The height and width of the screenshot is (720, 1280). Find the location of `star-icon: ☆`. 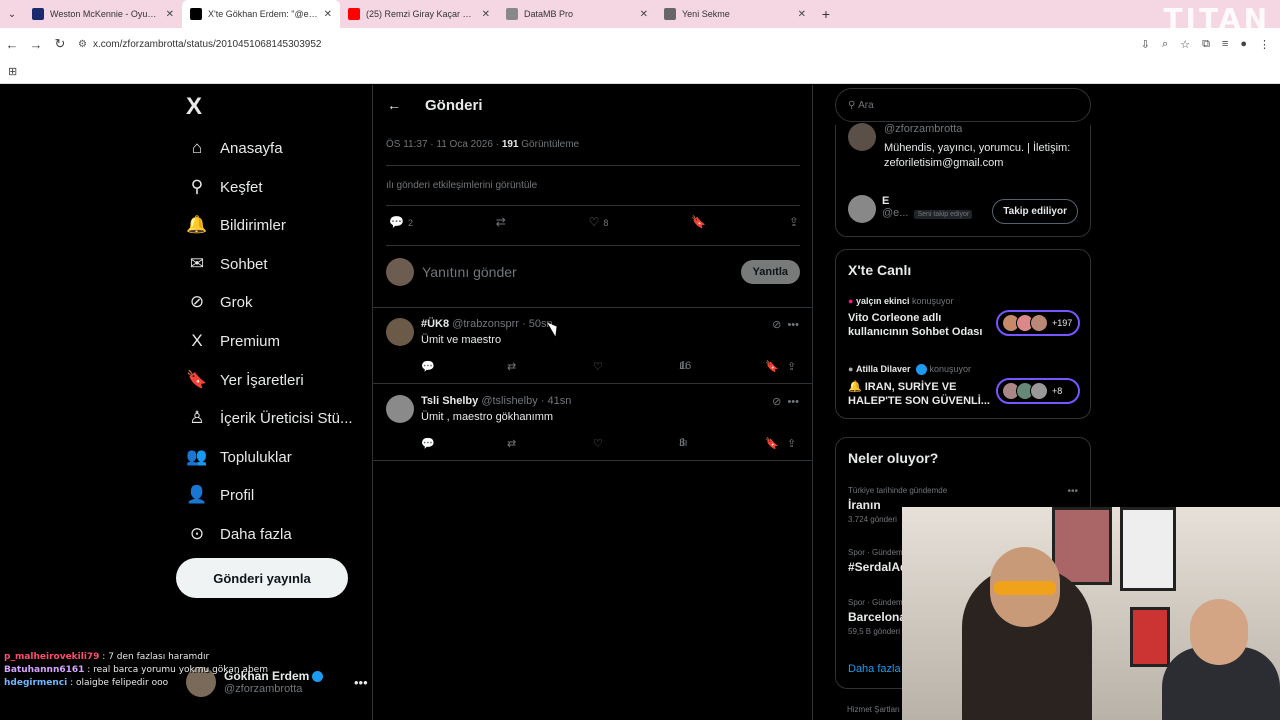

star-icon: ☆ is located at coordinates (1185, 44).